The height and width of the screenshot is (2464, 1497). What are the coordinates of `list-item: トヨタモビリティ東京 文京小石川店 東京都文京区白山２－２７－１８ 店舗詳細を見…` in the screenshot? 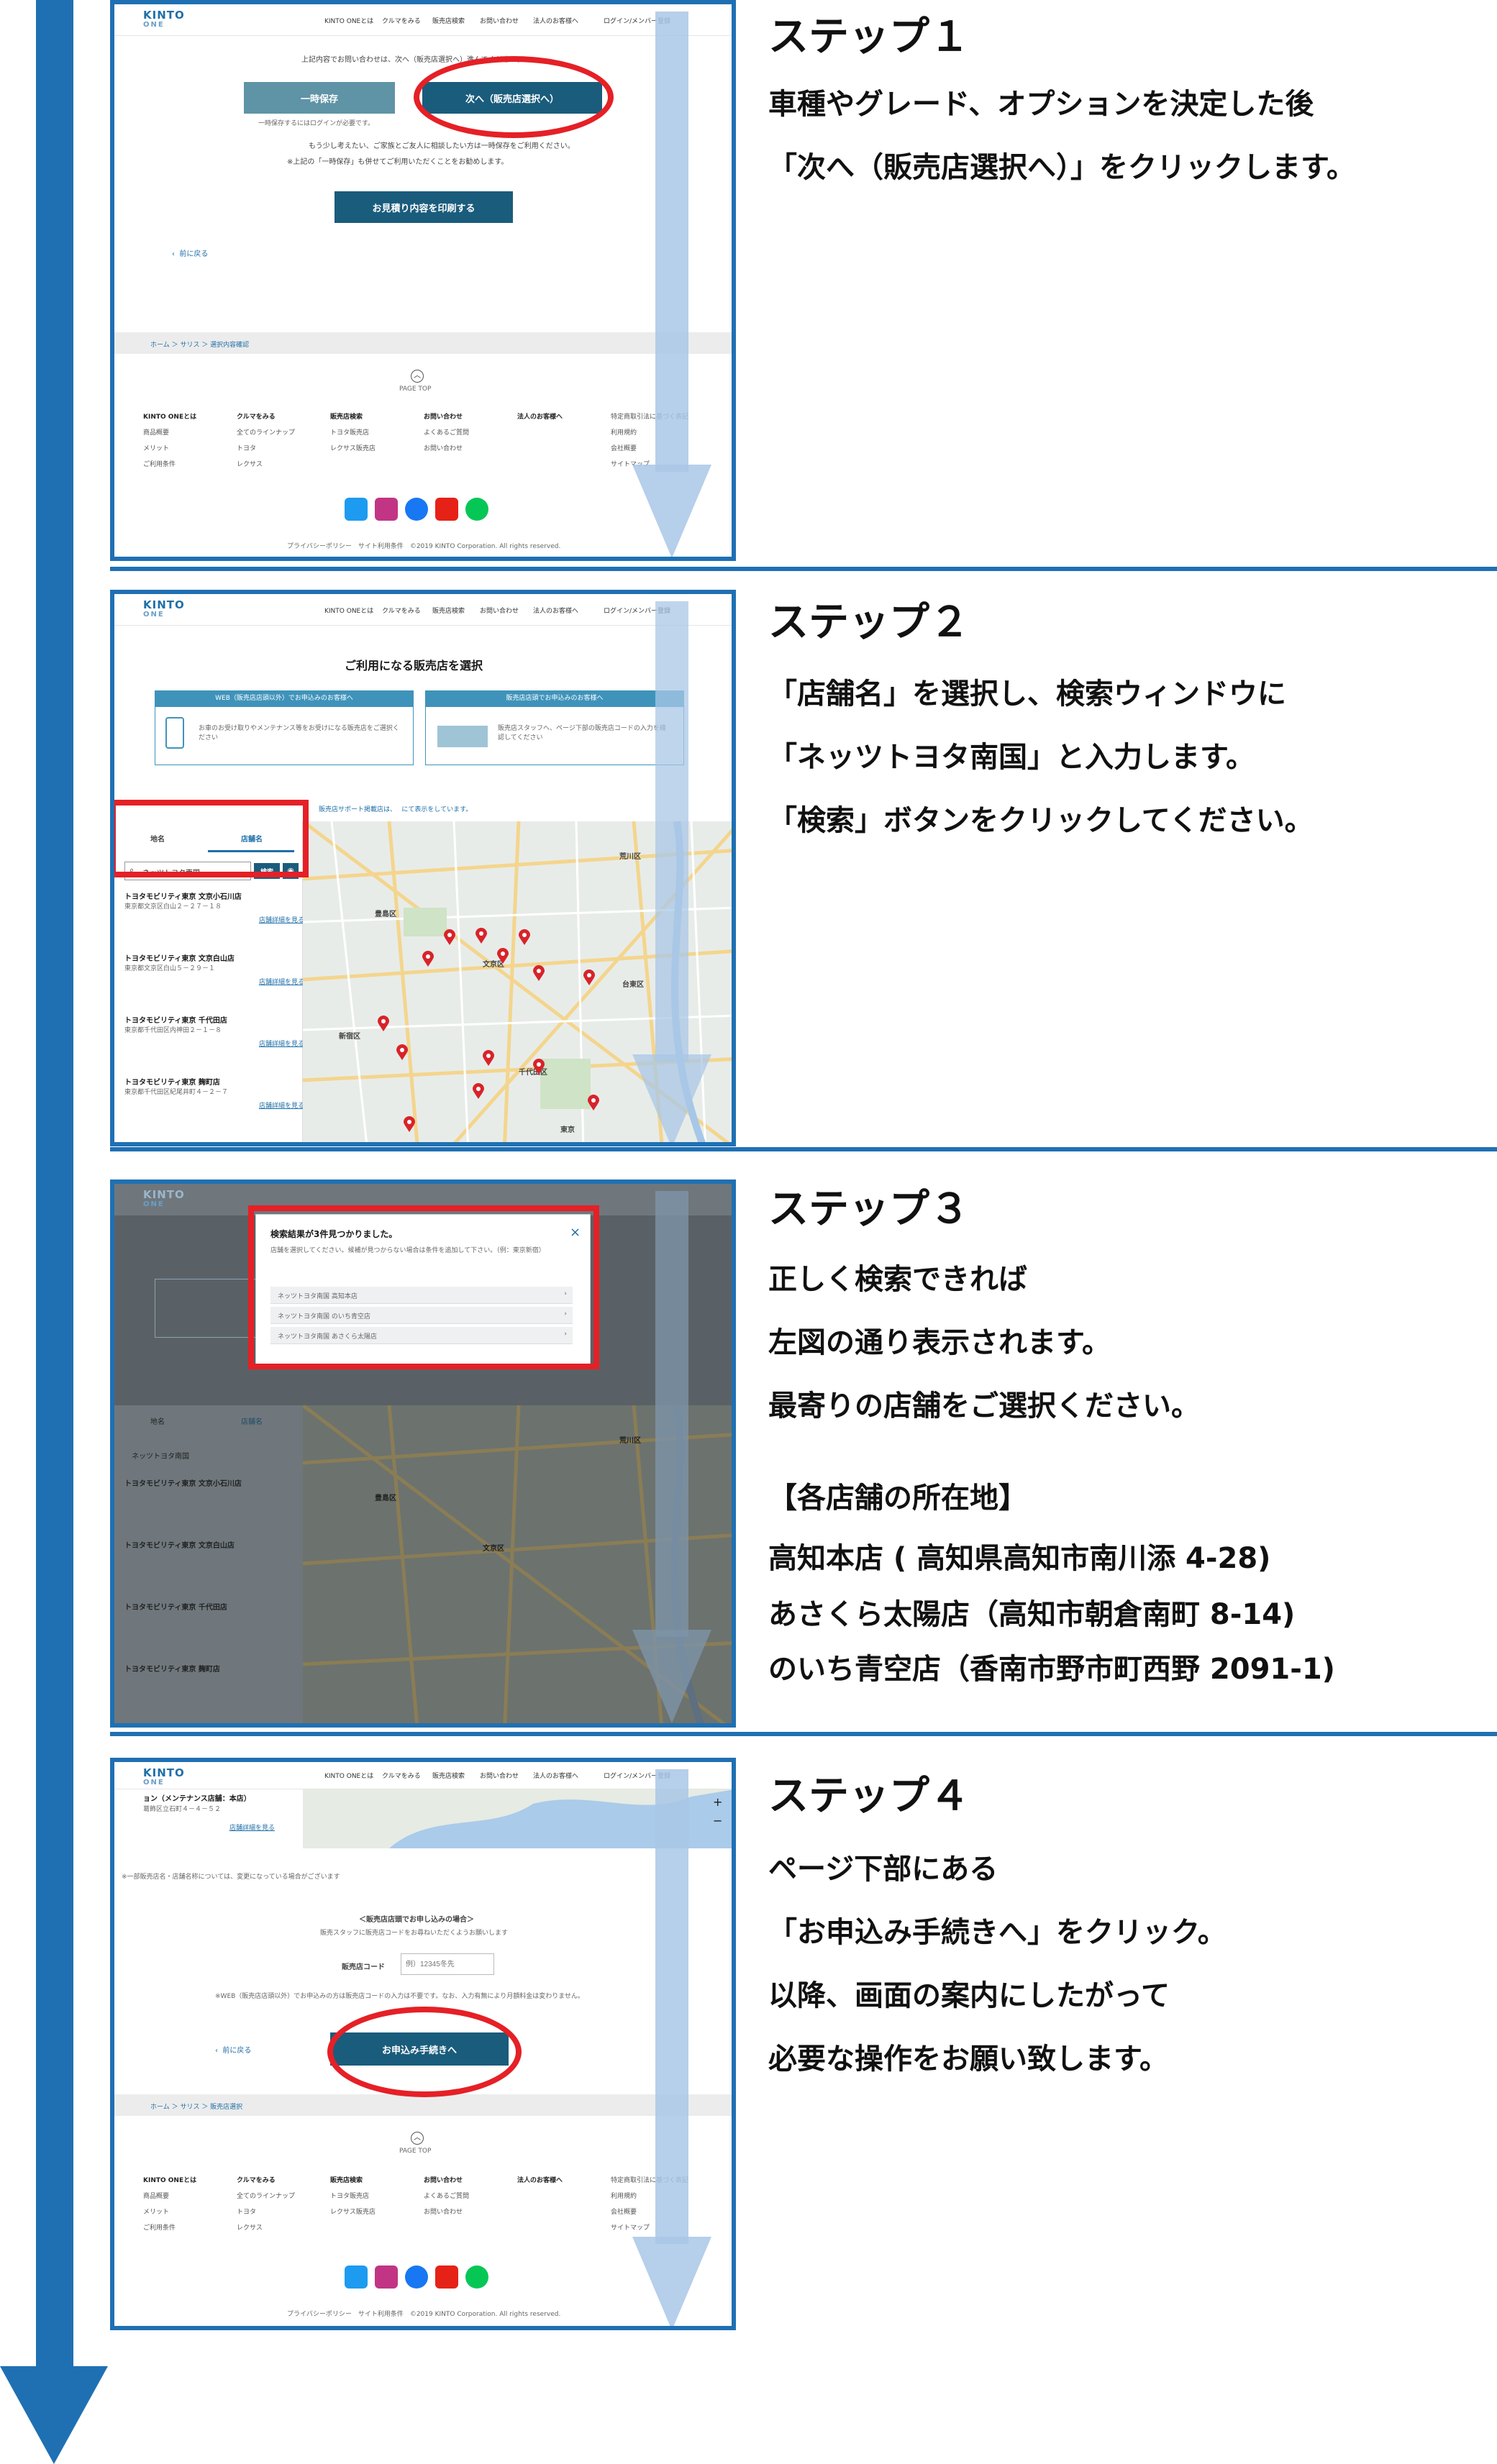 It's located at (214, 907).